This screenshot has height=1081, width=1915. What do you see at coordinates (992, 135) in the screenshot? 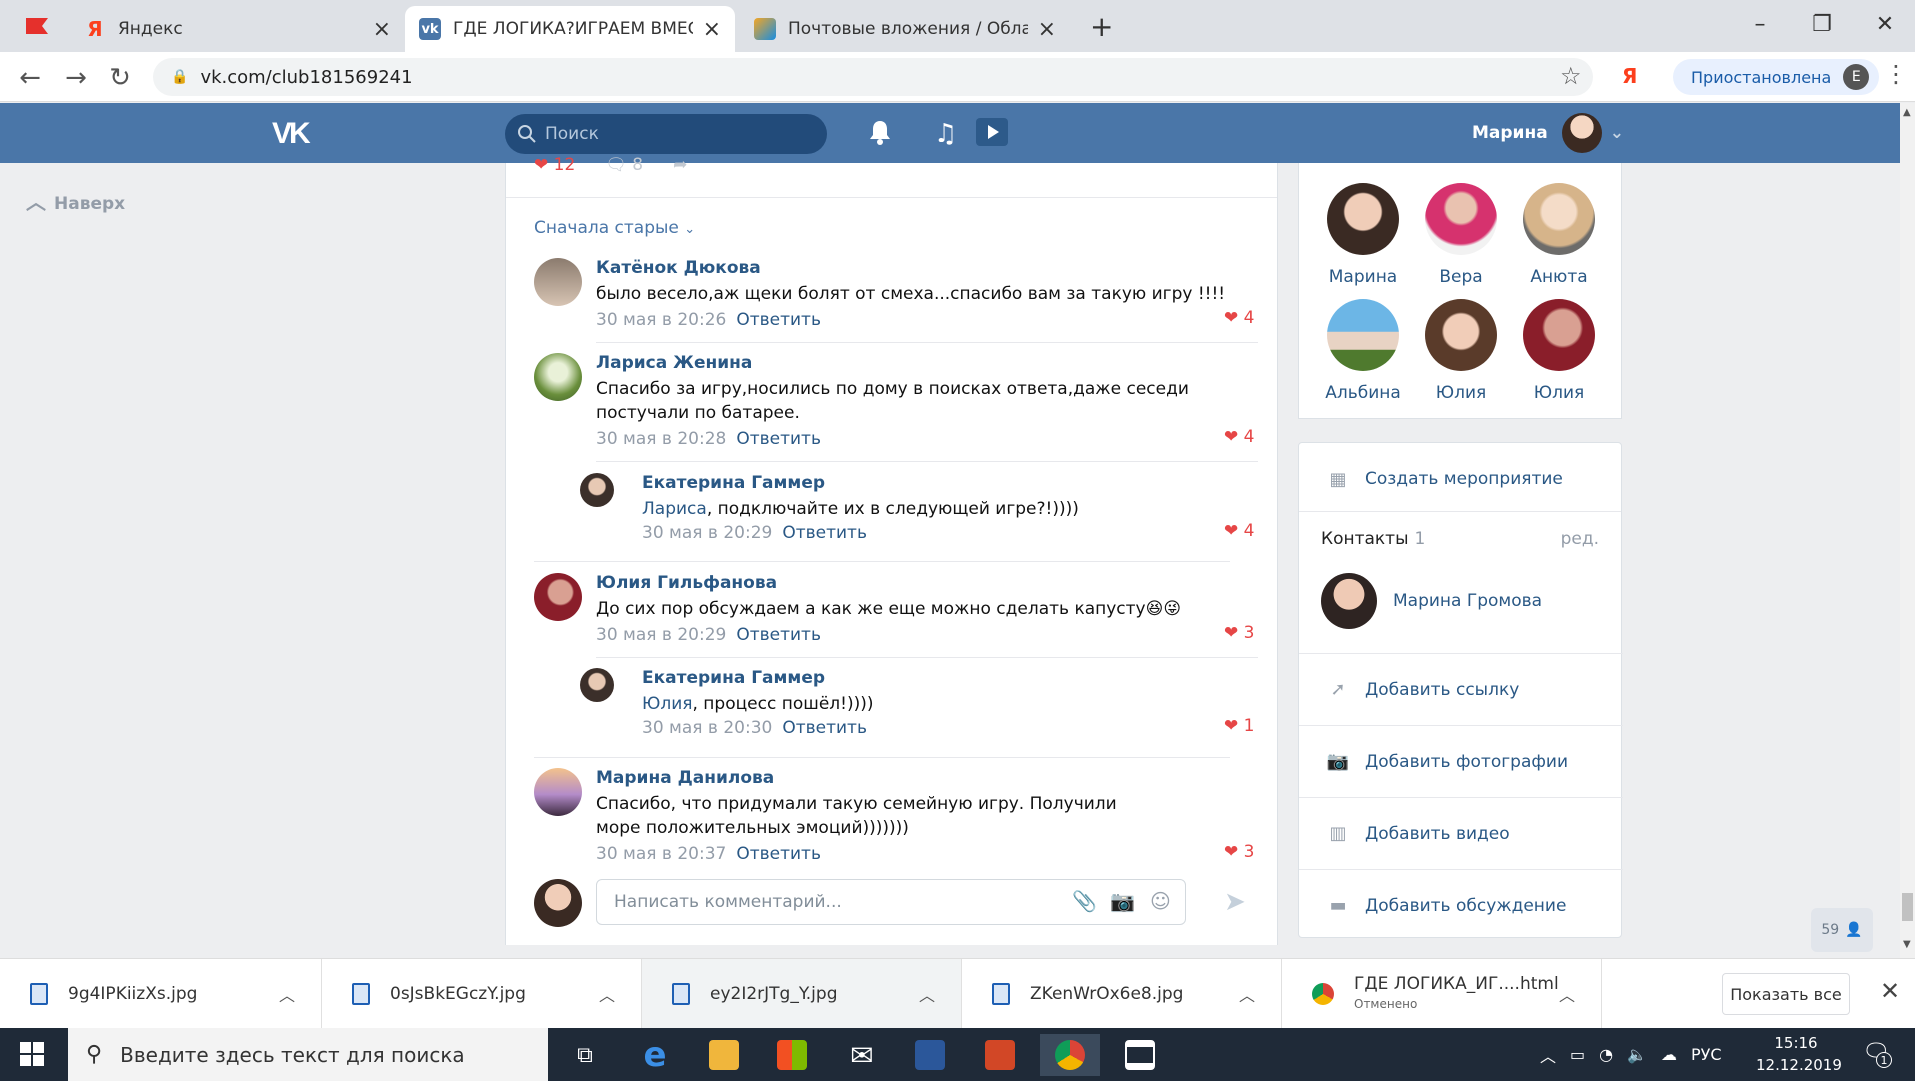
I see `video-play-icon` at bounding box center [992, 135].